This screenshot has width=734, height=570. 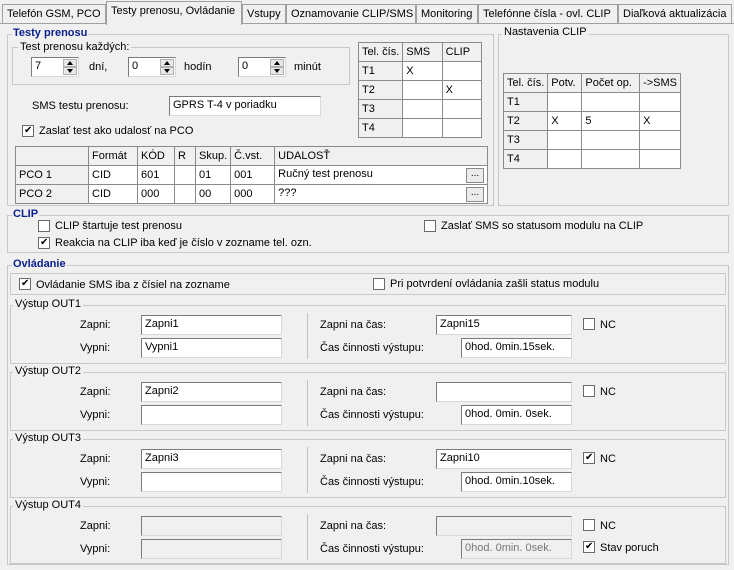 I want to click on tab-telefonne-cisla: Telefónne čísla - ovl. CLIP, so click(x=548, y=14).